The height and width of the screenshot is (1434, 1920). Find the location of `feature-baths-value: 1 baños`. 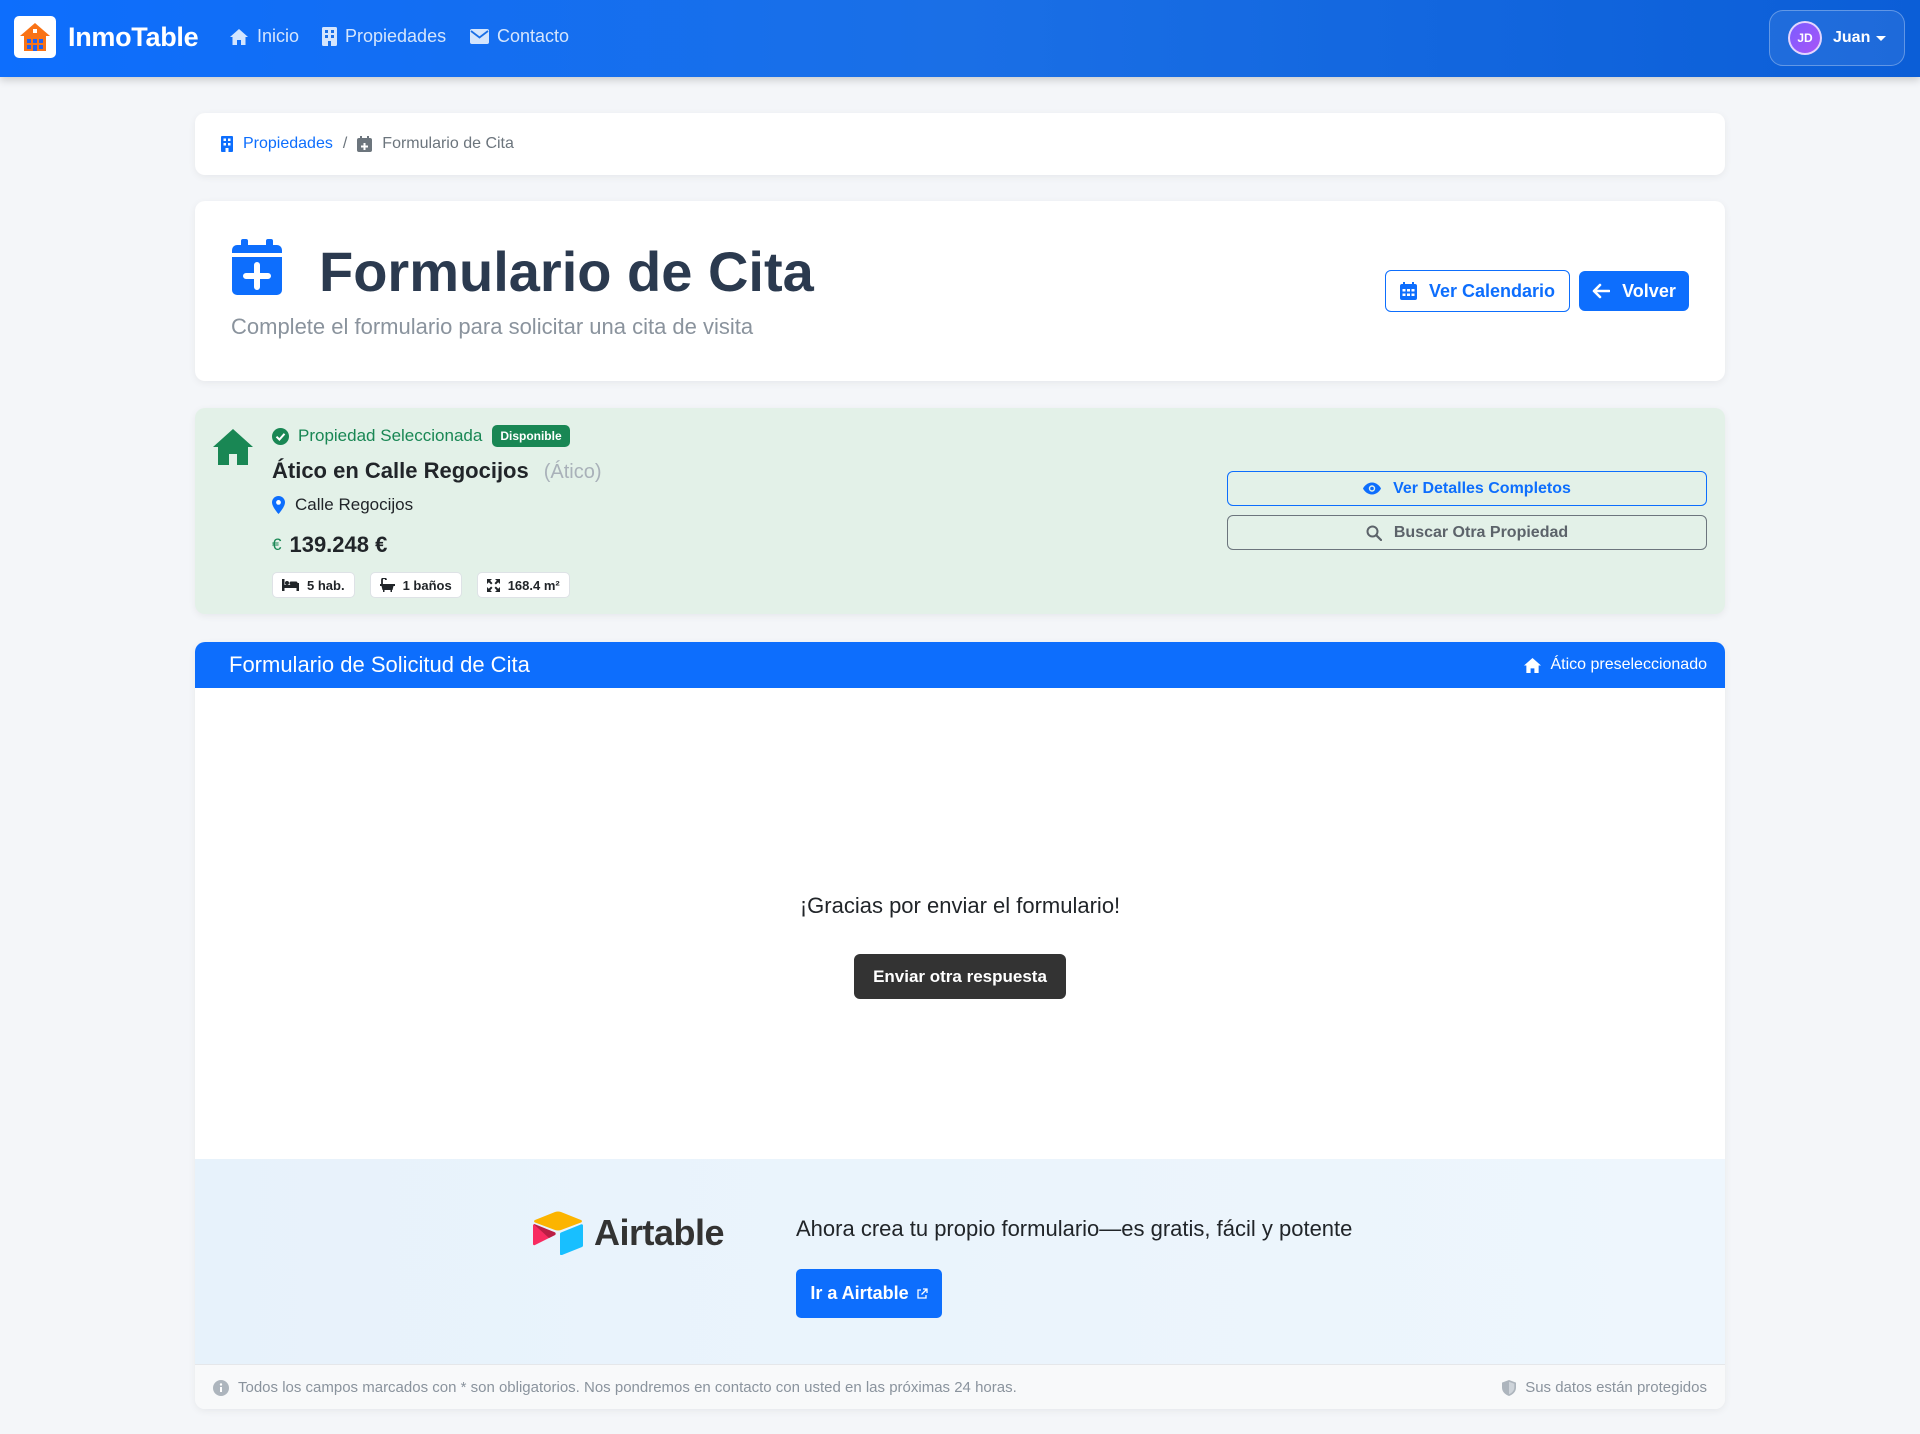

feature-baths-value: 1 baños is located at coordinates (427, 585).